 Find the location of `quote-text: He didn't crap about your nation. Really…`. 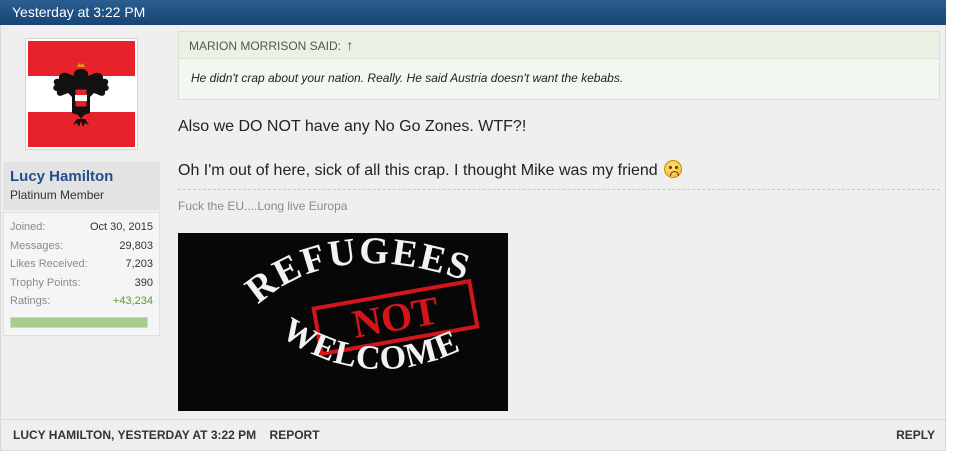

quote-text: He didn't crap about your nation. Really… is located at coordinates (407, 78).